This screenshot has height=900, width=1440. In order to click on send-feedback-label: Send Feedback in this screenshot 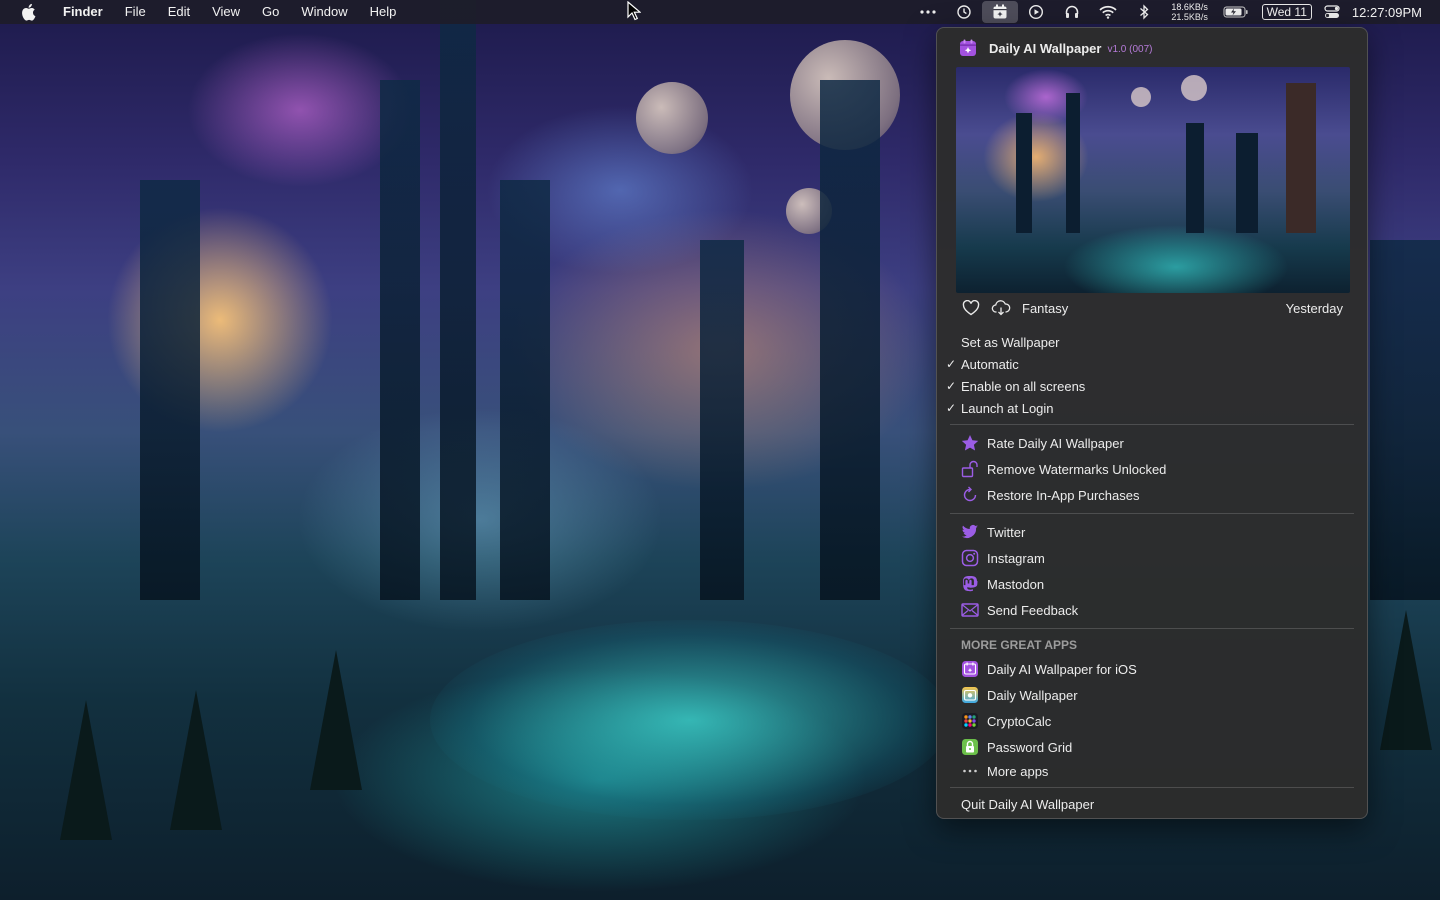, I will do `click(1033, 610)`.